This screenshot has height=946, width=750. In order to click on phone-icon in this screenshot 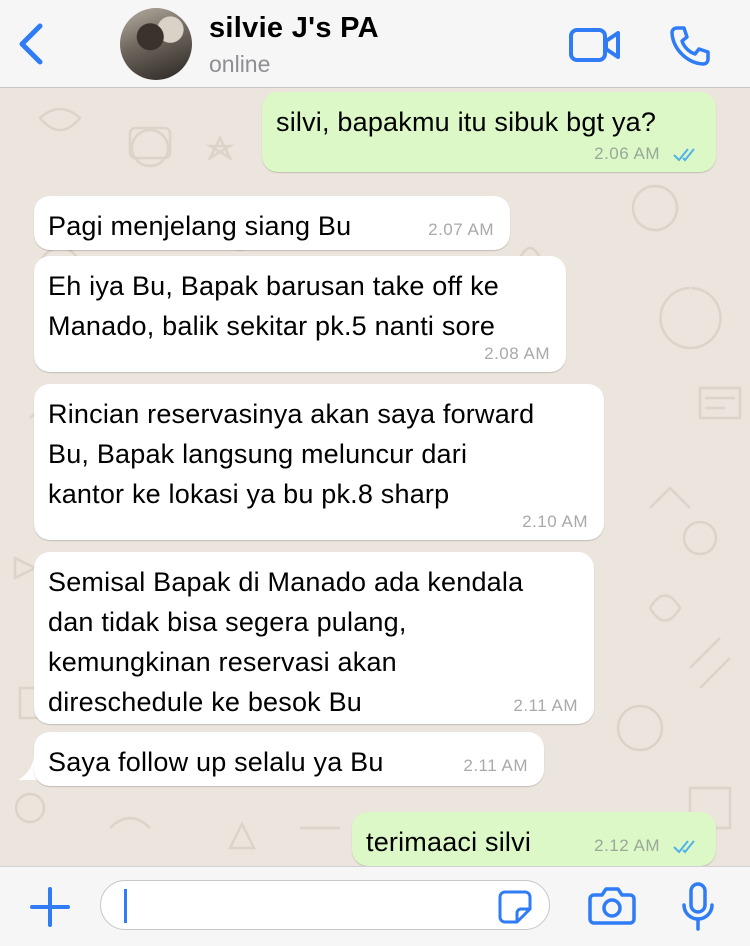, I will do `click(690, 46)`.